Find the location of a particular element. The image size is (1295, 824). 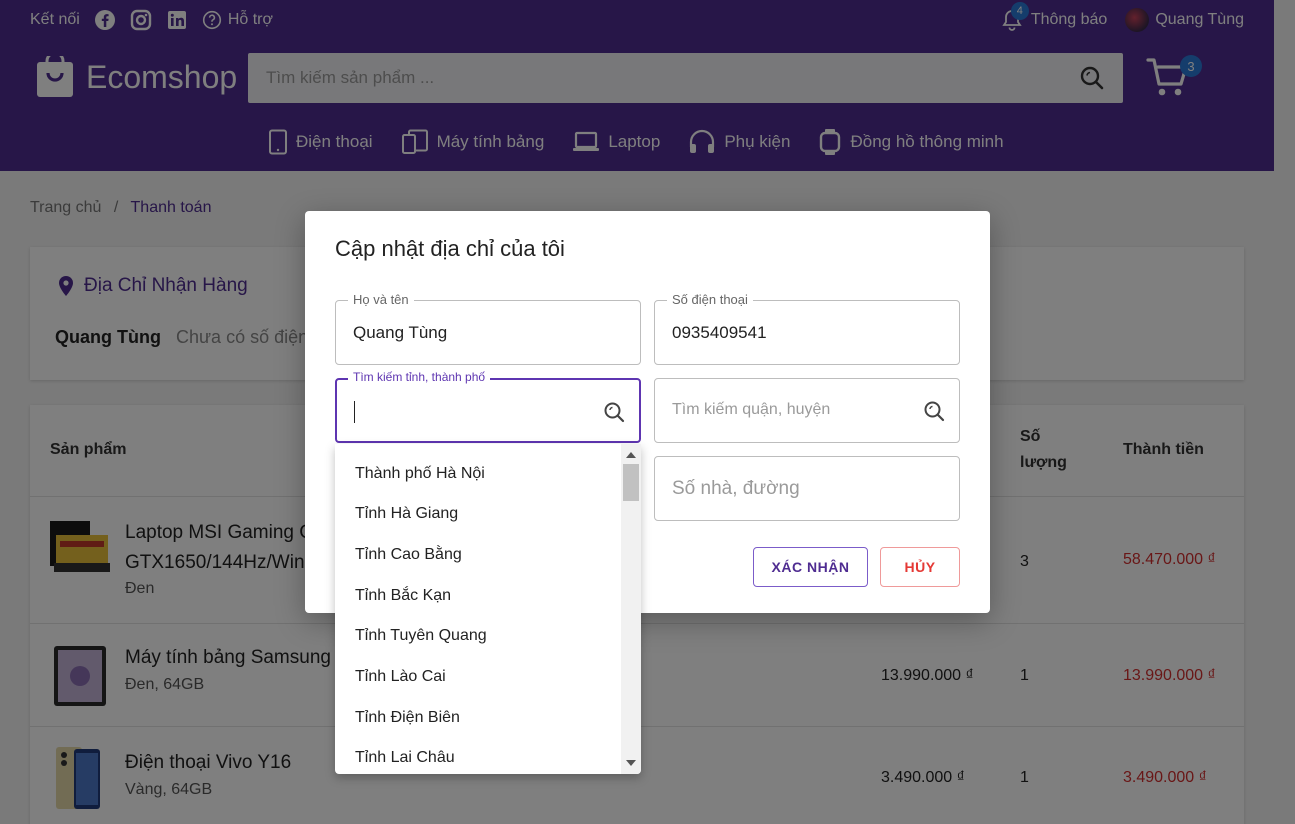

full-name-label: Họ và tên is located at coordinates (381, 299).